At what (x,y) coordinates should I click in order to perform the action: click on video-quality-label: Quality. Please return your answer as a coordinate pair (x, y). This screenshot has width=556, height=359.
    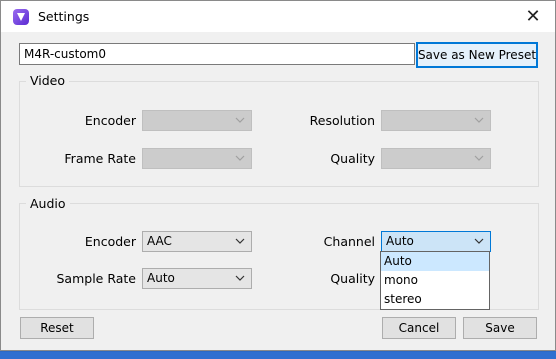
    Looking at the image, I should click on (352, 158).